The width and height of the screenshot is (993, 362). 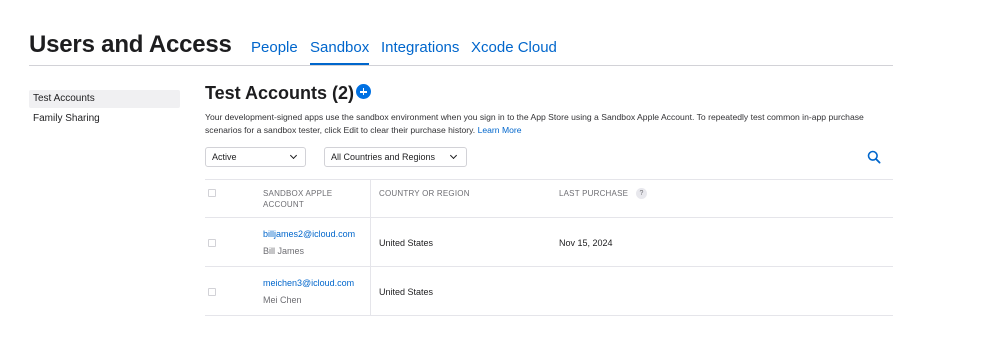 What do you see at coordinates (274, 48) in the screenshot?
I see `tab-people: People` at bounding box center [274, 48].